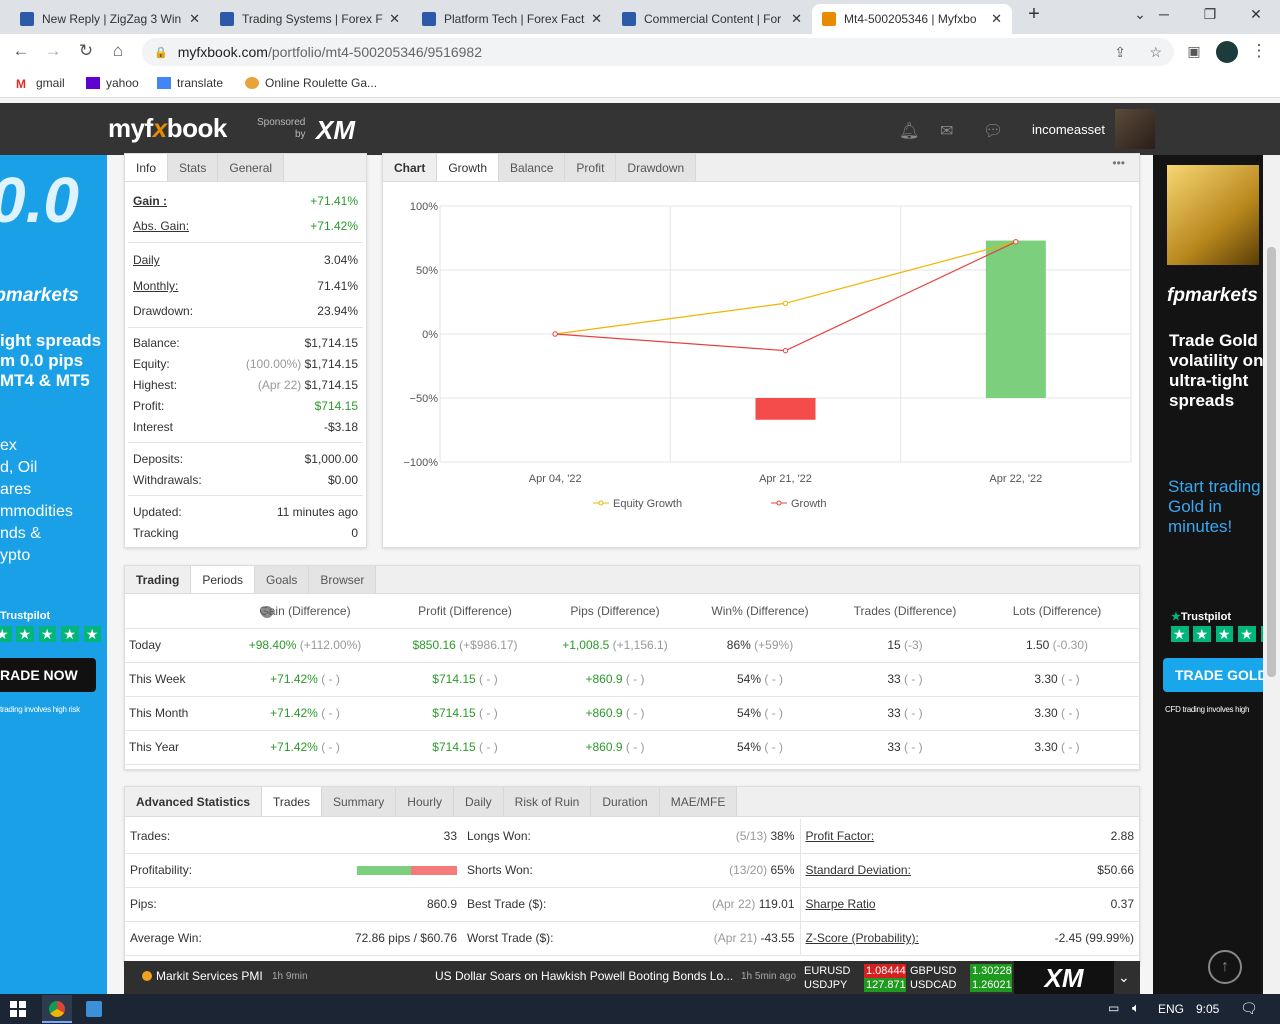  I want to click on trades-cell-diff: (-3), so click(913, 645).